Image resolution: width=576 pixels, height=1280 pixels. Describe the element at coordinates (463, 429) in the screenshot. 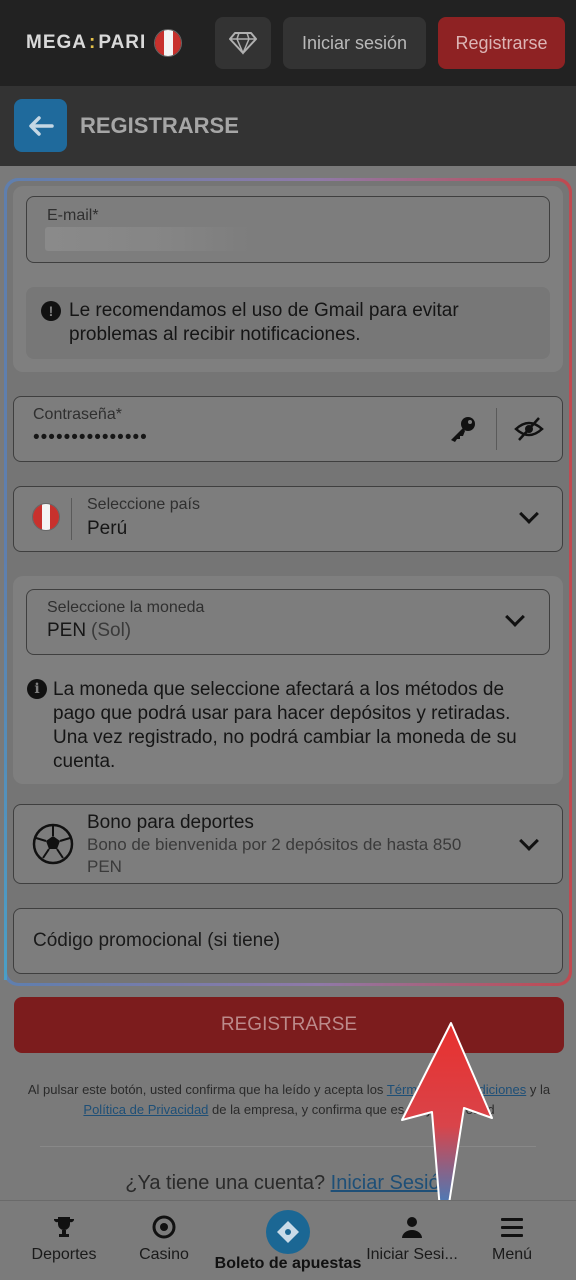

I see `key-icon` at that location.